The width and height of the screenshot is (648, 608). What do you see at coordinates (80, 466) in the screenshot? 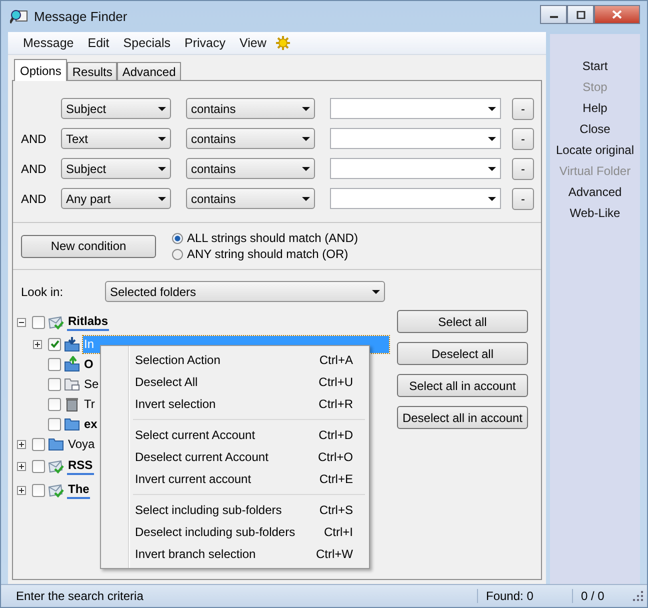
I see `folder-label: RSS` at bounding box center [80, 466].